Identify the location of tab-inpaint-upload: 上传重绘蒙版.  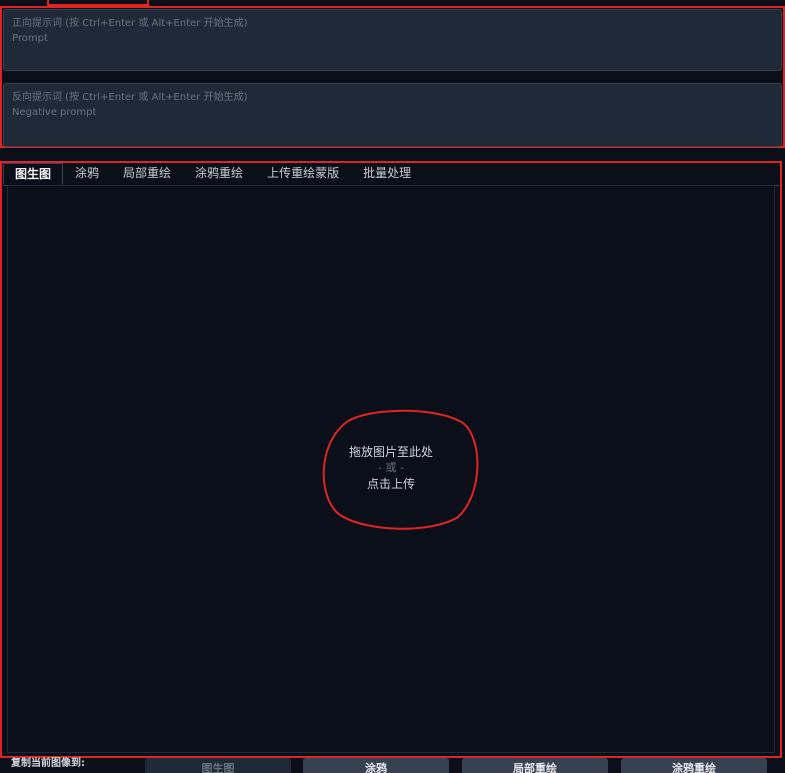
(303, 174).